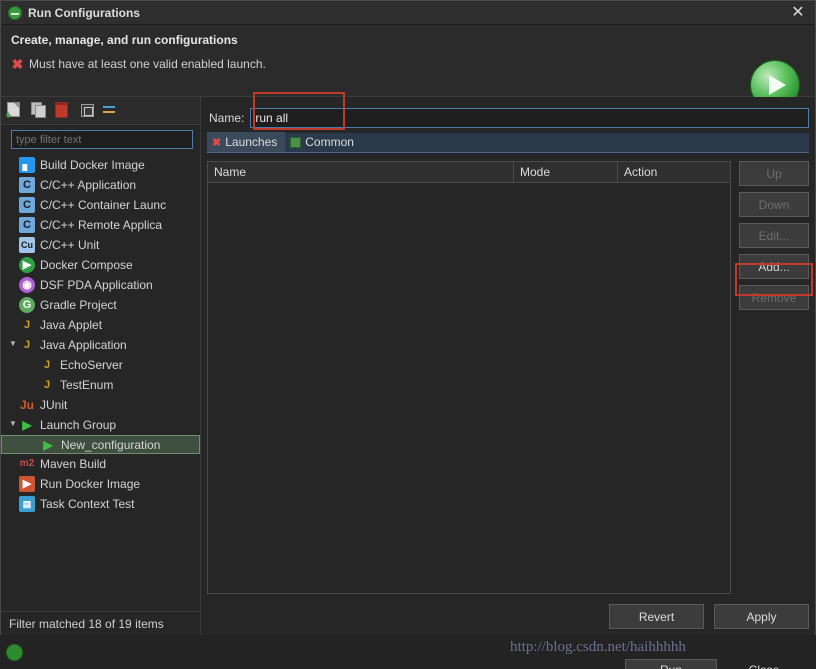  Describe the element at coordinates (764, 664) in the screenshot. I see `close-button: Close` at that location.